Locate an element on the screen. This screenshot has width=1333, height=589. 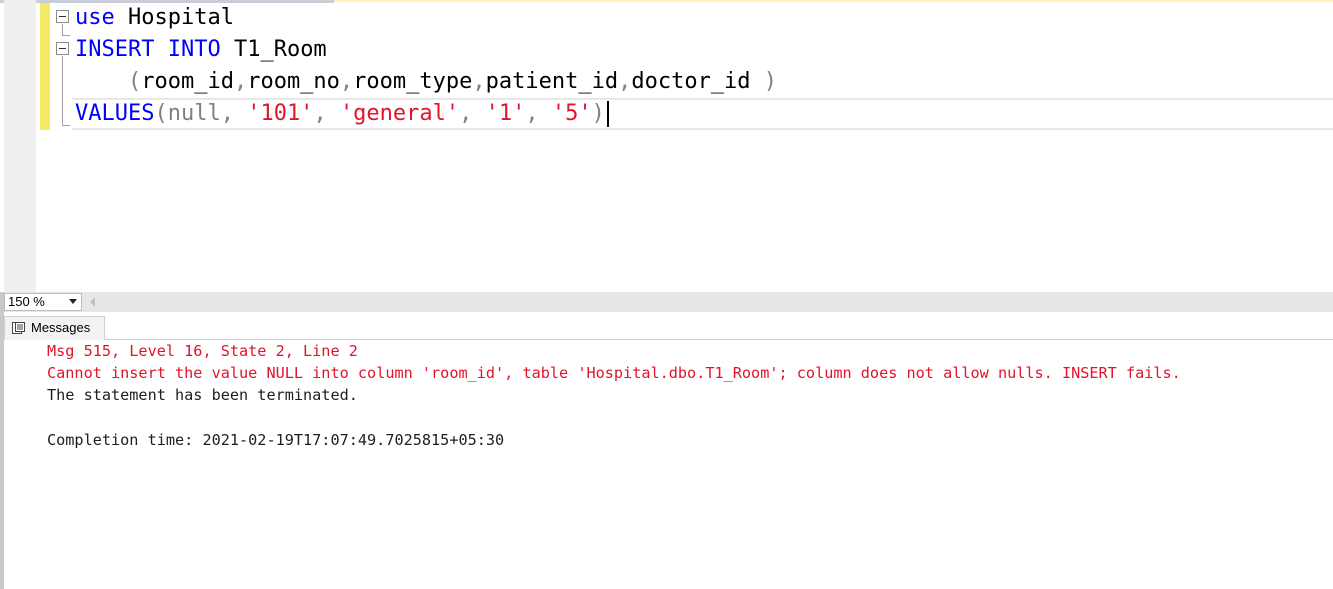
code-line-4: VALUES(null, '101', 'general', '1', '5') is located at coordinates (340, 114).